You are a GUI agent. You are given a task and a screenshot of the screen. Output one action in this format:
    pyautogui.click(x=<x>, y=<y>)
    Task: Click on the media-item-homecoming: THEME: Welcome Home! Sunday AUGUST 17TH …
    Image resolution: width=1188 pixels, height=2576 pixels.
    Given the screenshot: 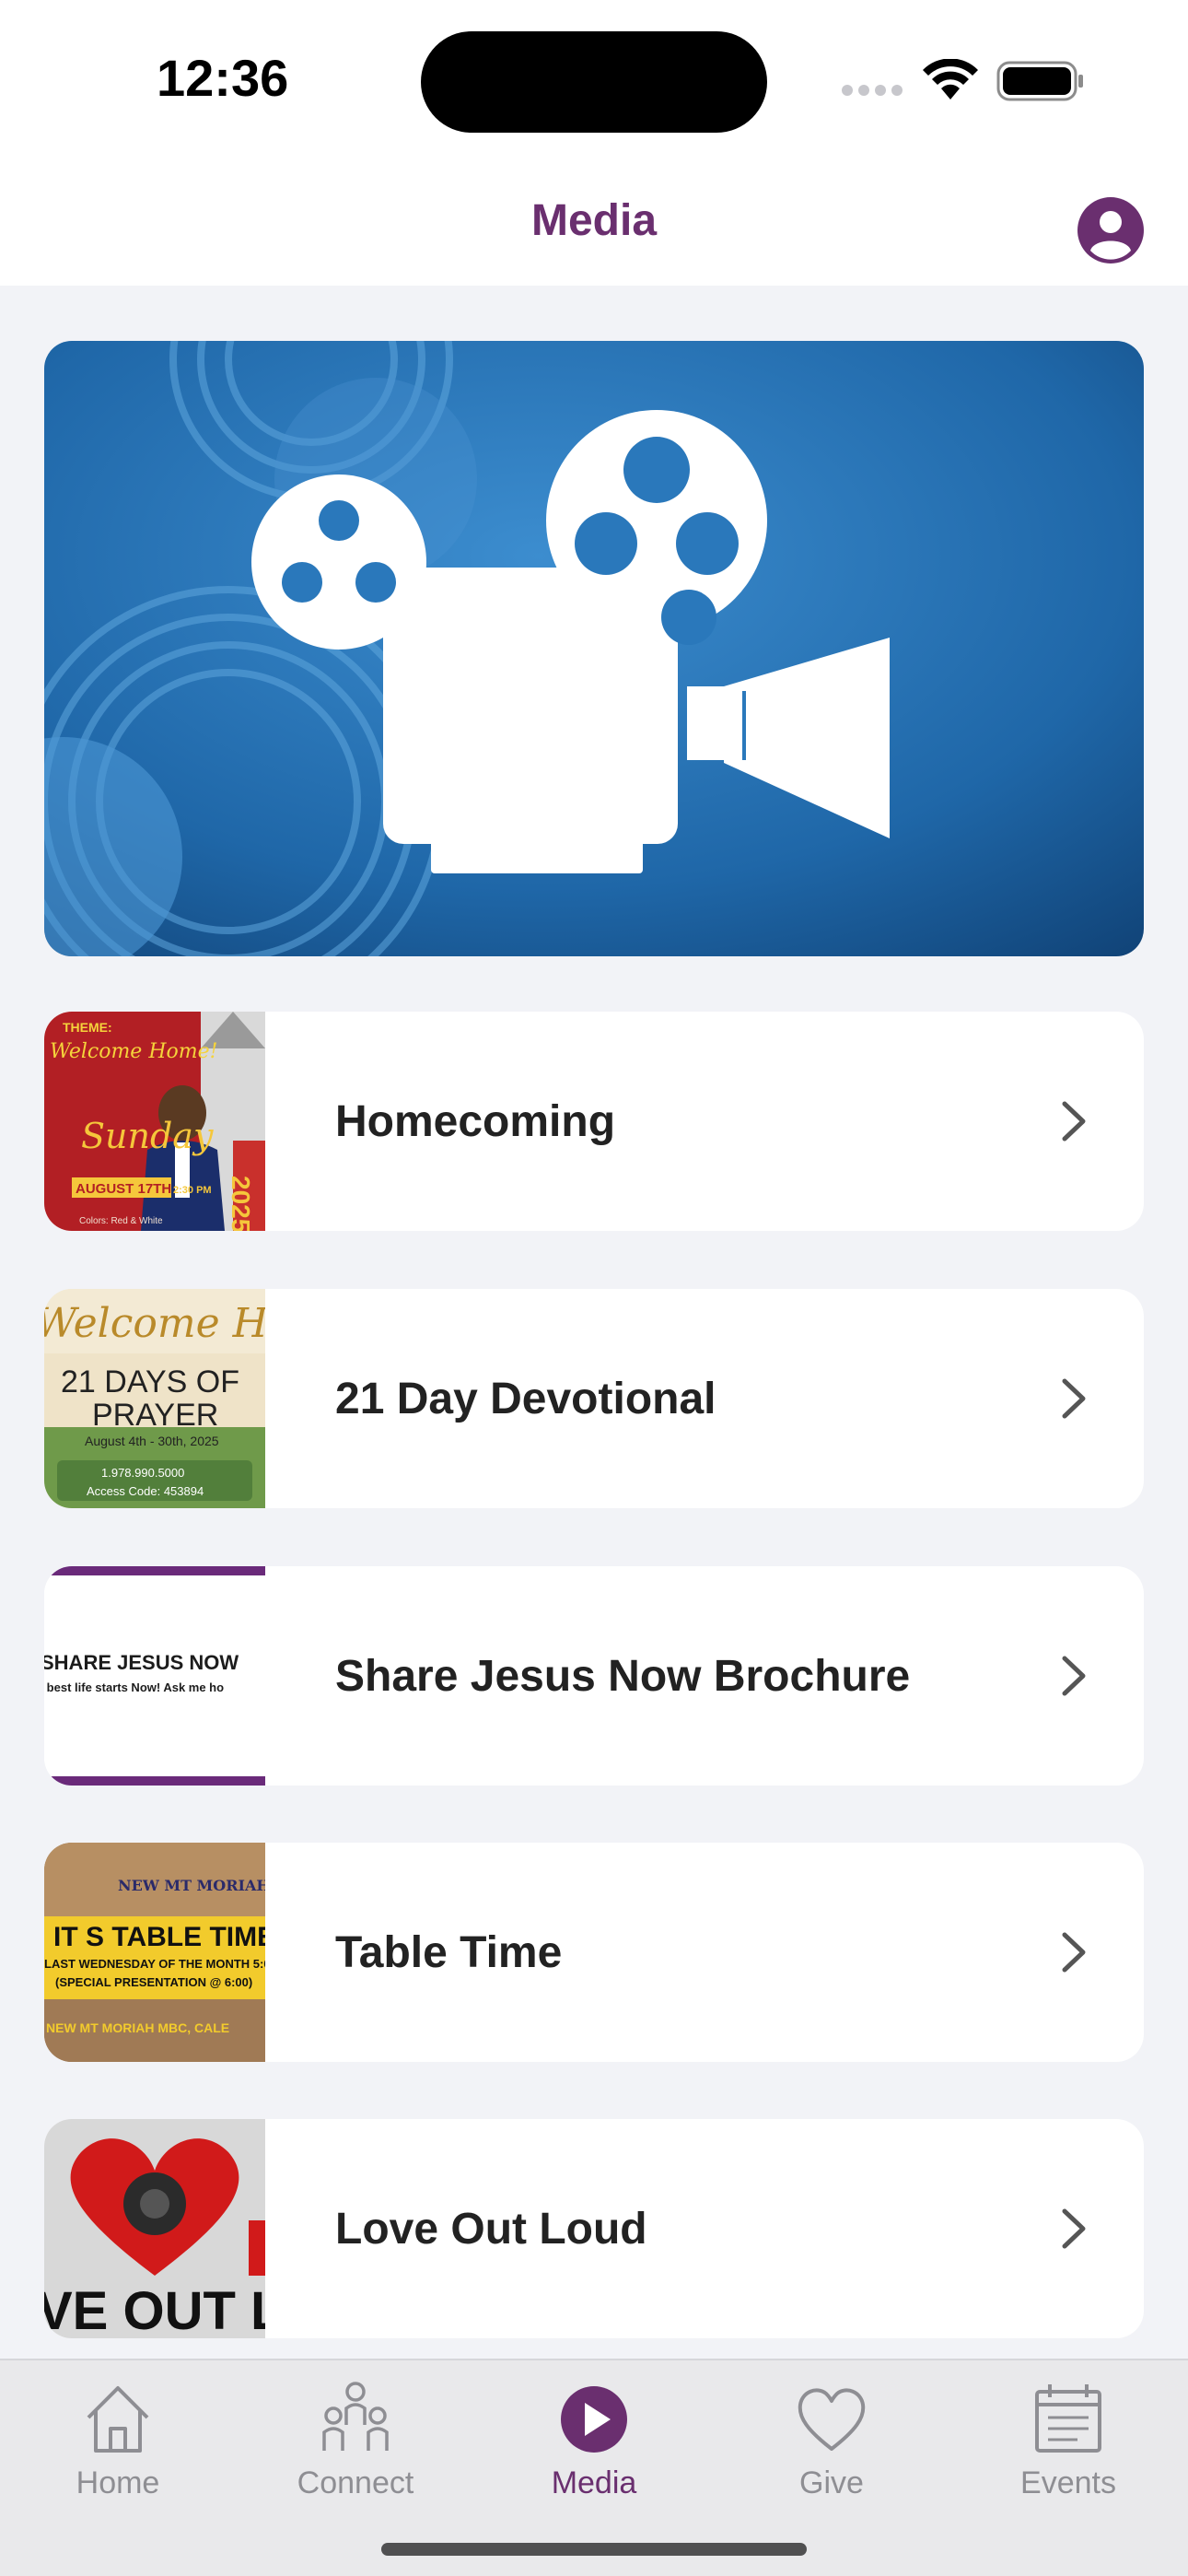 What is the action you would take?
    pyautogui.click(x=594, y=1121)
    